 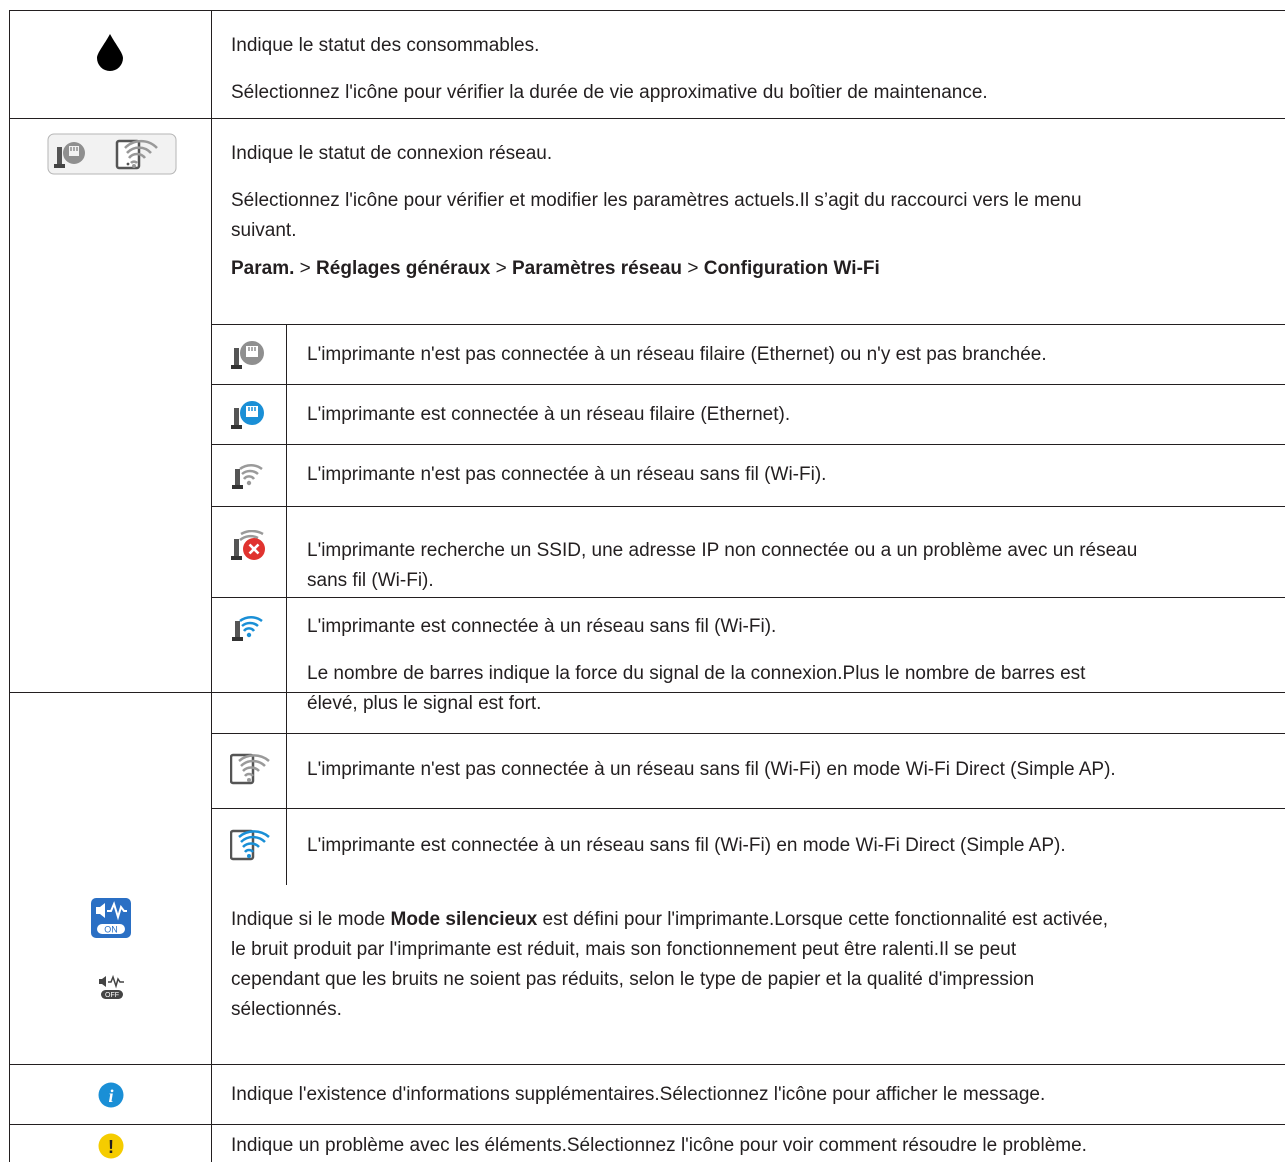 I want to click on menu-path-param: Param., so click(x=263, y=268).